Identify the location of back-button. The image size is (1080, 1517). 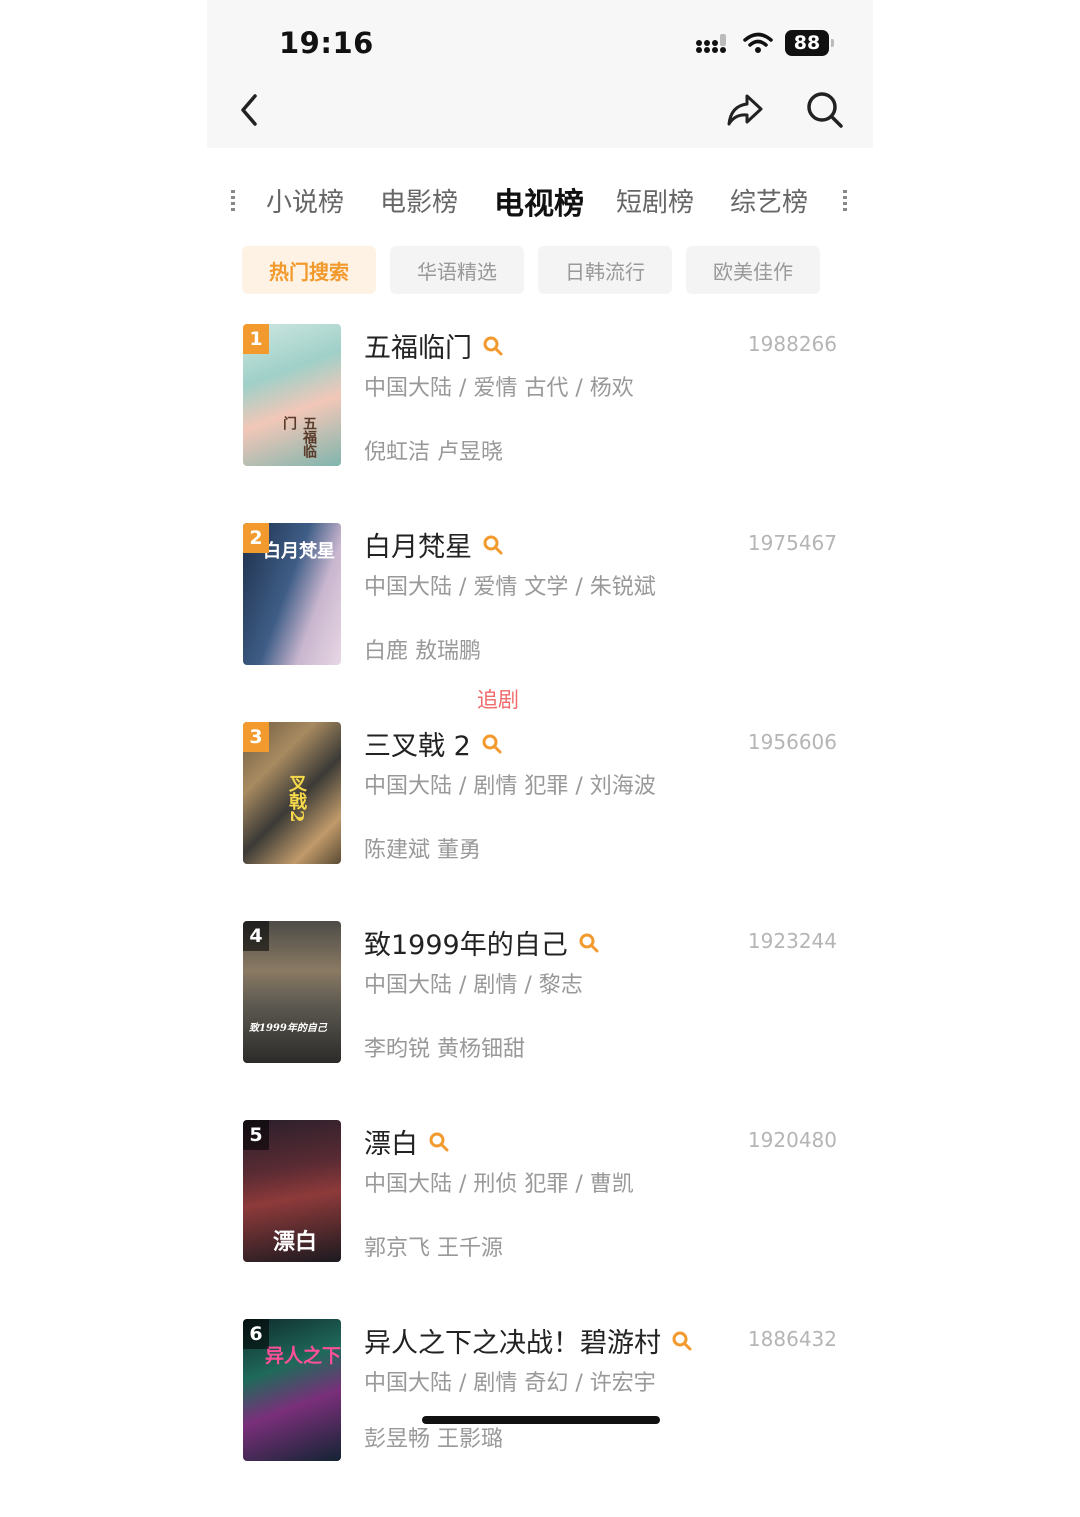
(251, 110).